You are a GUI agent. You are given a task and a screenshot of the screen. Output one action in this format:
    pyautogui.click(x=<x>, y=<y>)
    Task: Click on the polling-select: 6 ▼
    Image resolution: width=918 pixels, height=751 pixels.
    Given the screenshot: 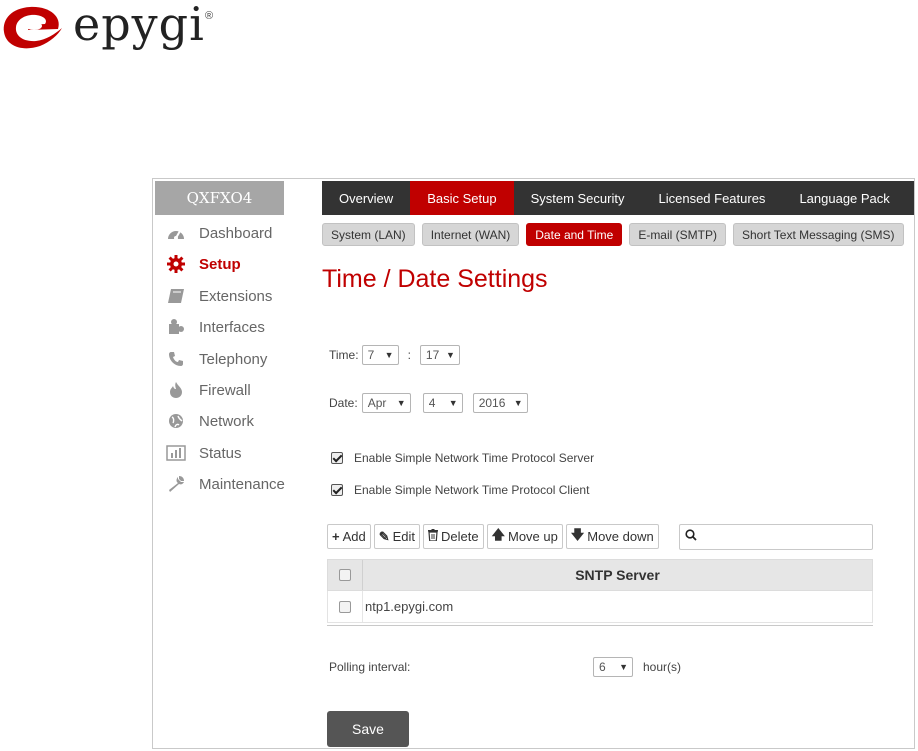 What is the action you would take?
    pyautogui.click(x=613, y=667)
    